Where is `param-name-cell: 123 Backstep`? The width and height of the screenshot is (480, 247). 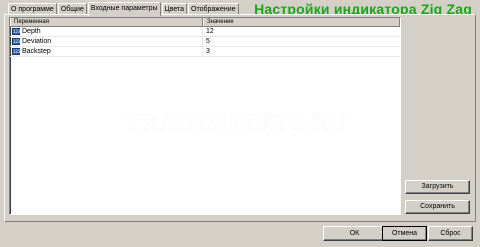
param-name-cell: 123 Backstep is located at coordinates (106, 51).